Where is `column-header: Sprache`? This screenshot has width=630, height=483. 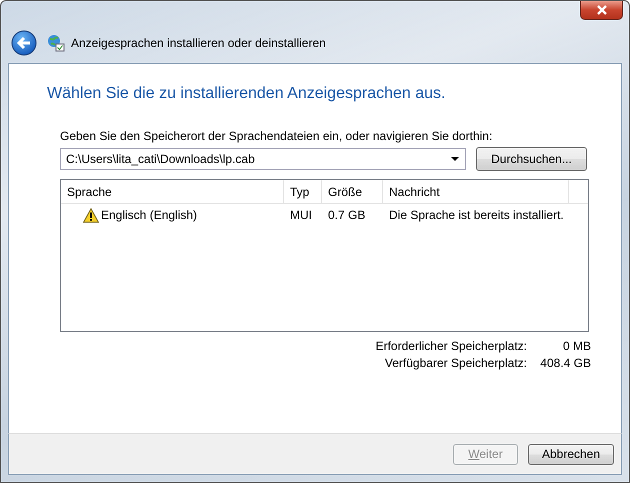 column-header: Sprache is located at coordinates (172, 191).